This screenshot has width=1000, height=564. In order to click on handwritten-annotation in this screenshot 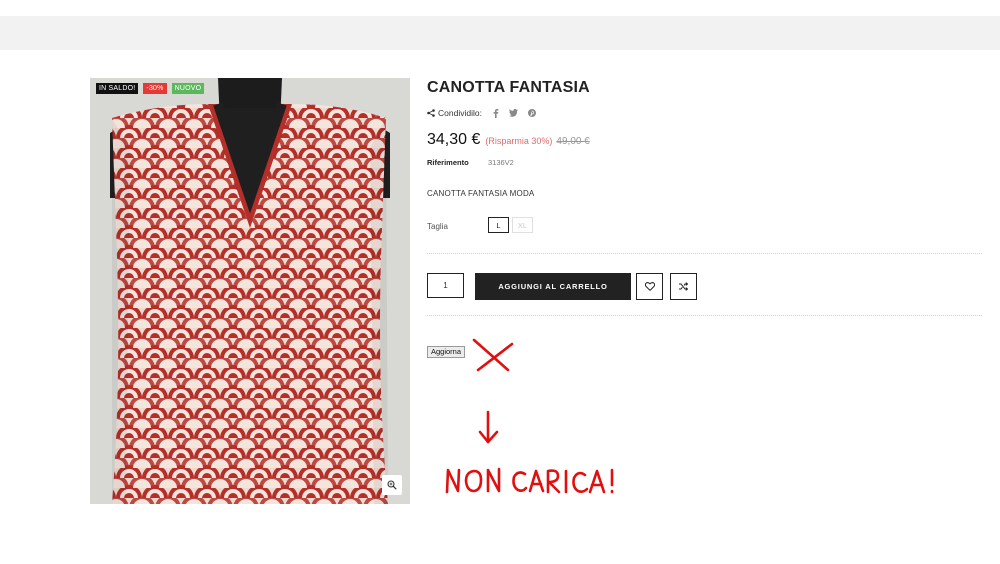, I will do `click(529, 416)`.